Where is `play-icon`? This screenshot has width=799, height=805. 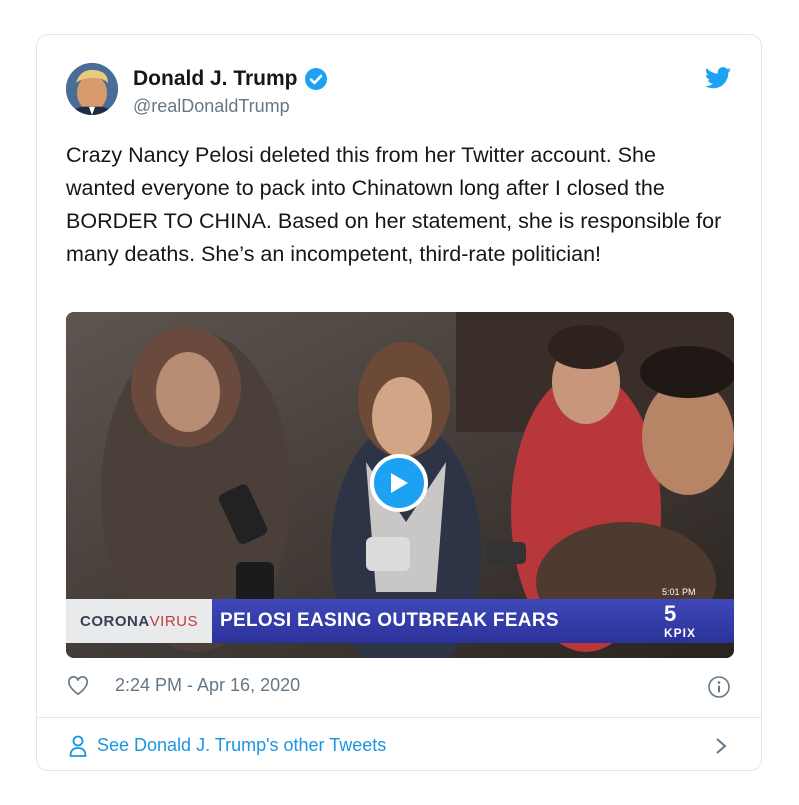
play-icon is located at coordinates (399, 483).